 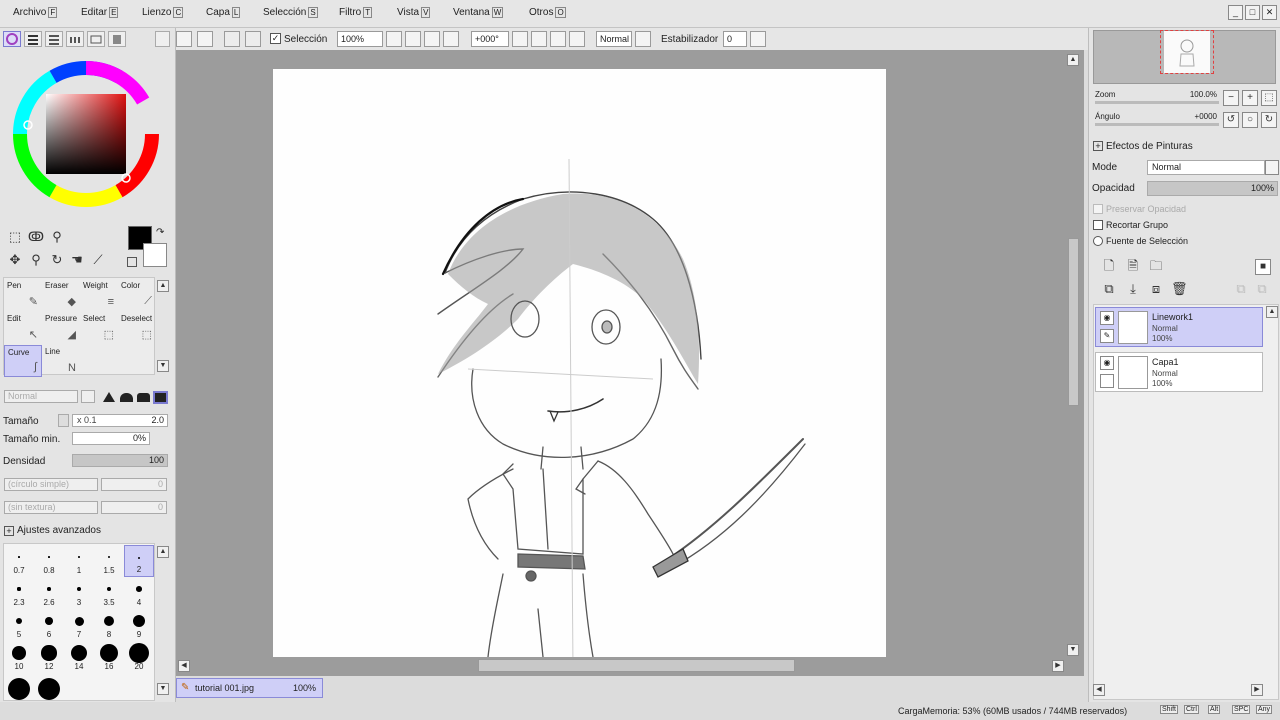 What do you see at coordinates (614, 39) in the screenshot?
I see `blend-field: Normal` at bounding box center [614, 39].